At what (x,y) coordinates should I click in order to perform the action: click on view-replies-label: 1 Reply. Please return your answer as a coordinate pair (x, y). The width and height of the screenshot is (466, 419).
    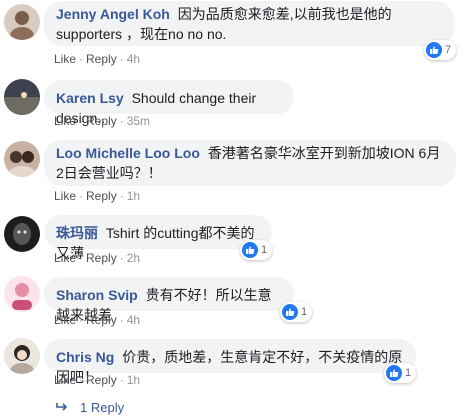
    Looking at the image, I should click on (102, 407).